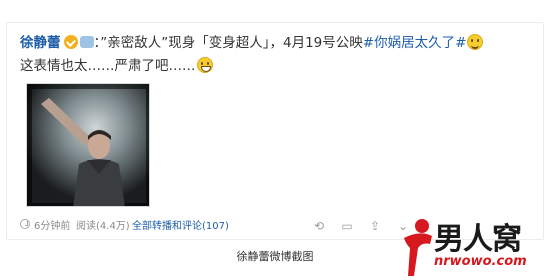 Image resolution: width=550 pixels, height=280 pixels. What do you see at coordinates (52, 227) in the screenshot?
I see `post-time: 6分钟前` at bounding box center [52, 227].